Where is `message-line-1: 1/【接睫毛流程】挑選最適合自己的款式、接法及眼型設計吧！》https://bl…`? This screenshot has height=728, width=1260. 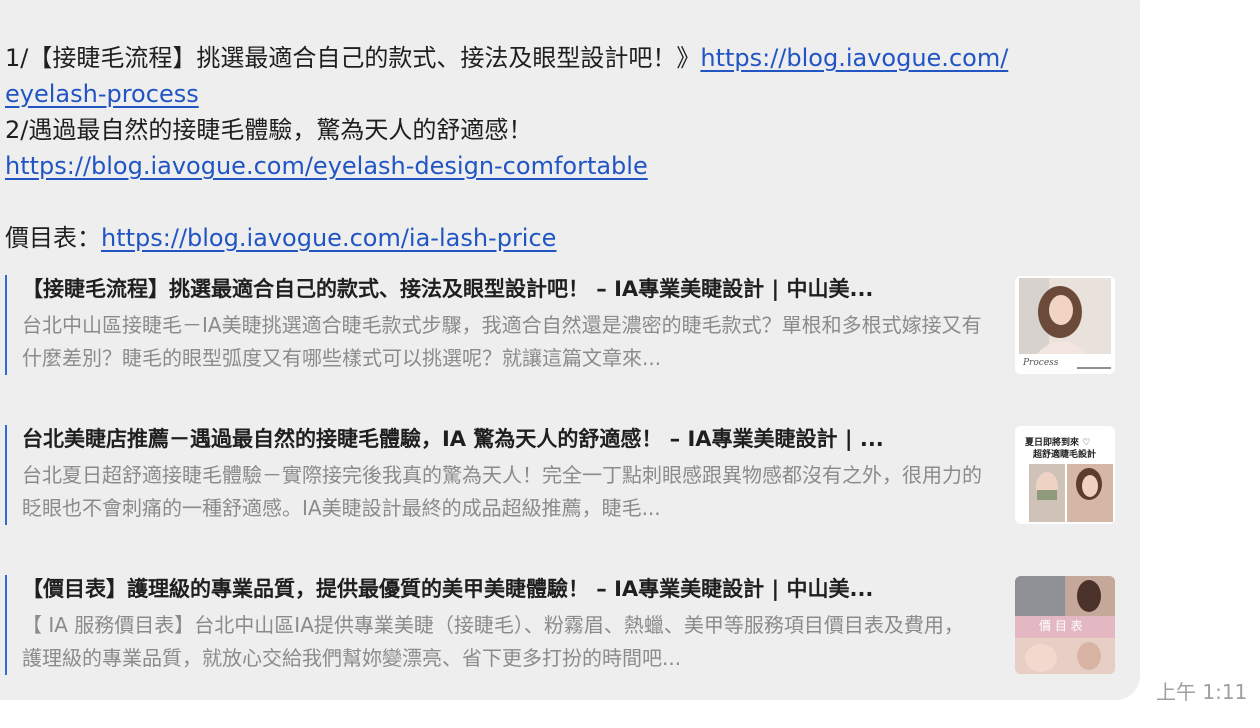 message-line-1: 1/【接睫毛流程】挑選最適合自己的款式、接法及眼型設計吧！》https://bl… is located at coordinates (565, 58).